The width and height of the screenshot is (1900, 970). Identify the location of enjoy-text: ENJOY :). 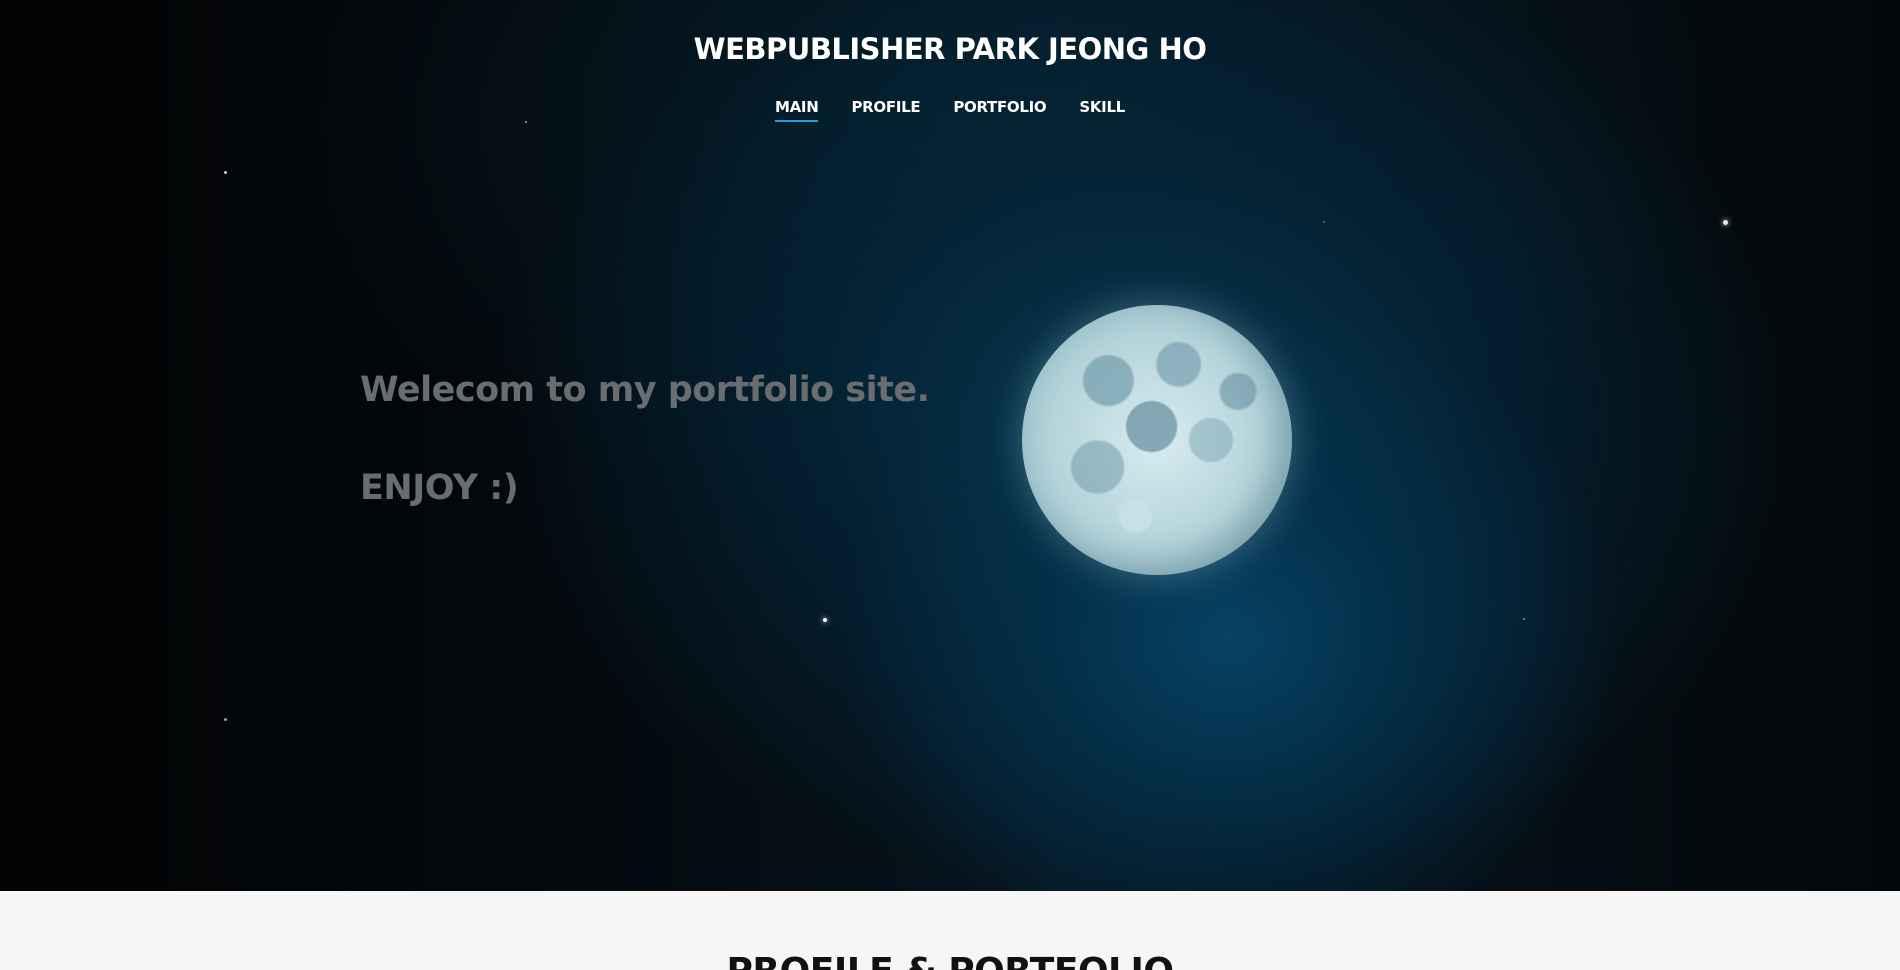
(439, 488).